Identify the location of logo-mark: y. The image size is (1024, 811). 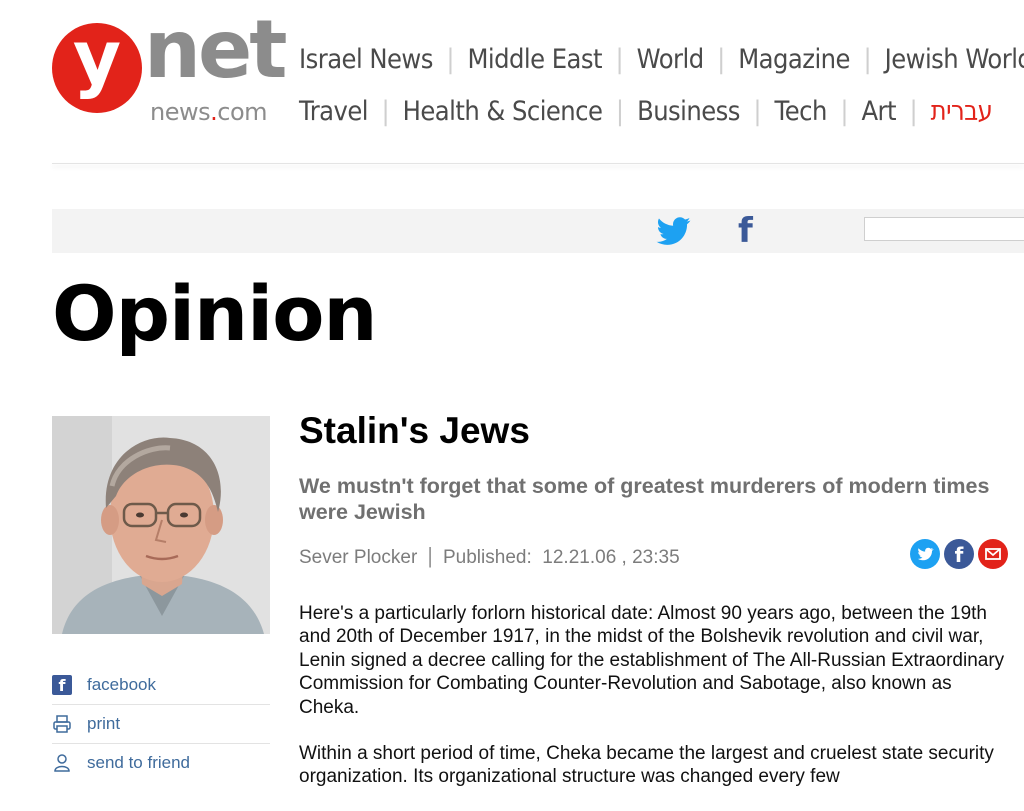
(97, 67).